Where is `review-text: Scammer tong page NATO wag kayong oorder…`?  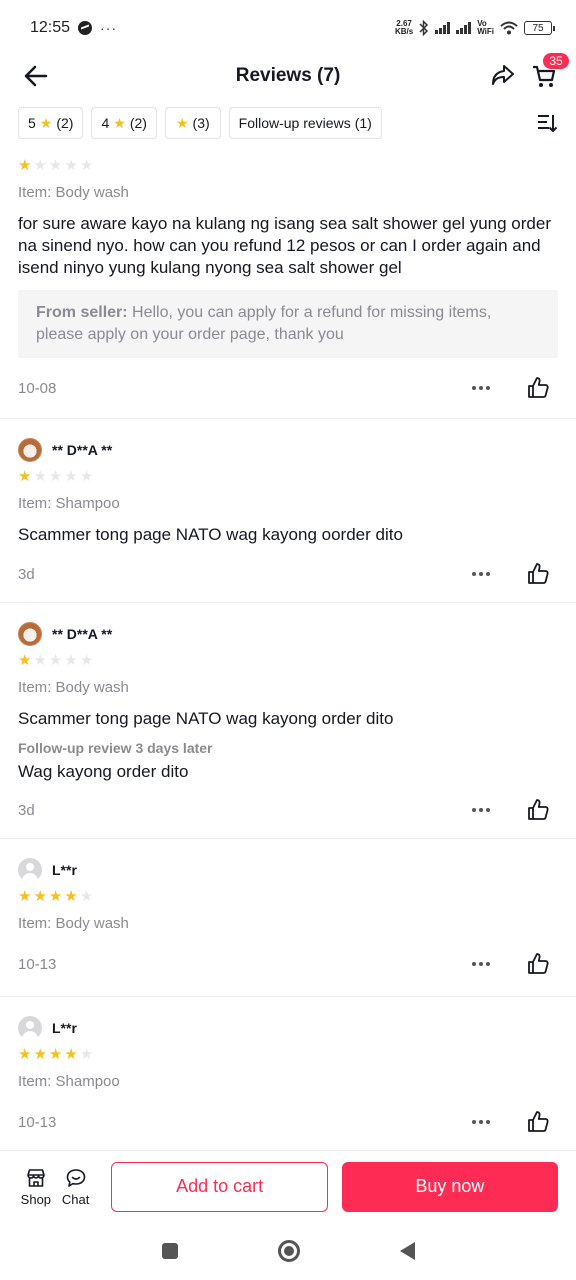 review-text: Scammer tong page NATO wag kayong oorder… is located at coordinates (210, 534).